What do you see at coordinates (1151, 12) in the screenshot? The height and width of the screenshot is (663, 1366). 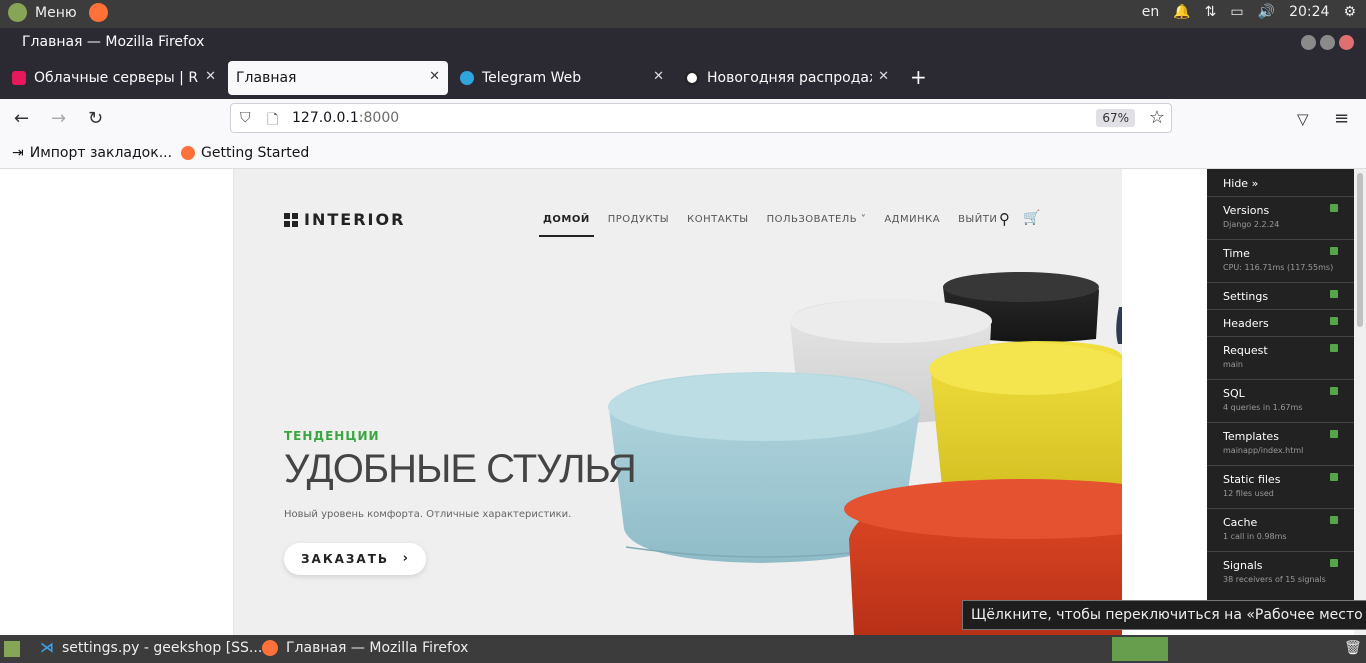 I see `keyboard-layout-indicator: en` at bounding box center [1151, 12].